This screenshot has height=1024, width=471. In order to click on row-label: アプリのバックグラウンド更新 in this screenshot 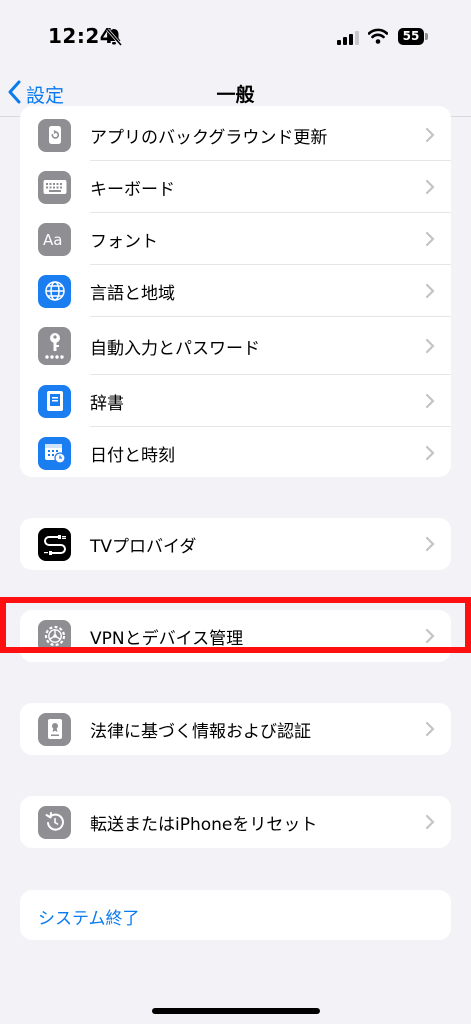, I will do `click(209, 137)`.